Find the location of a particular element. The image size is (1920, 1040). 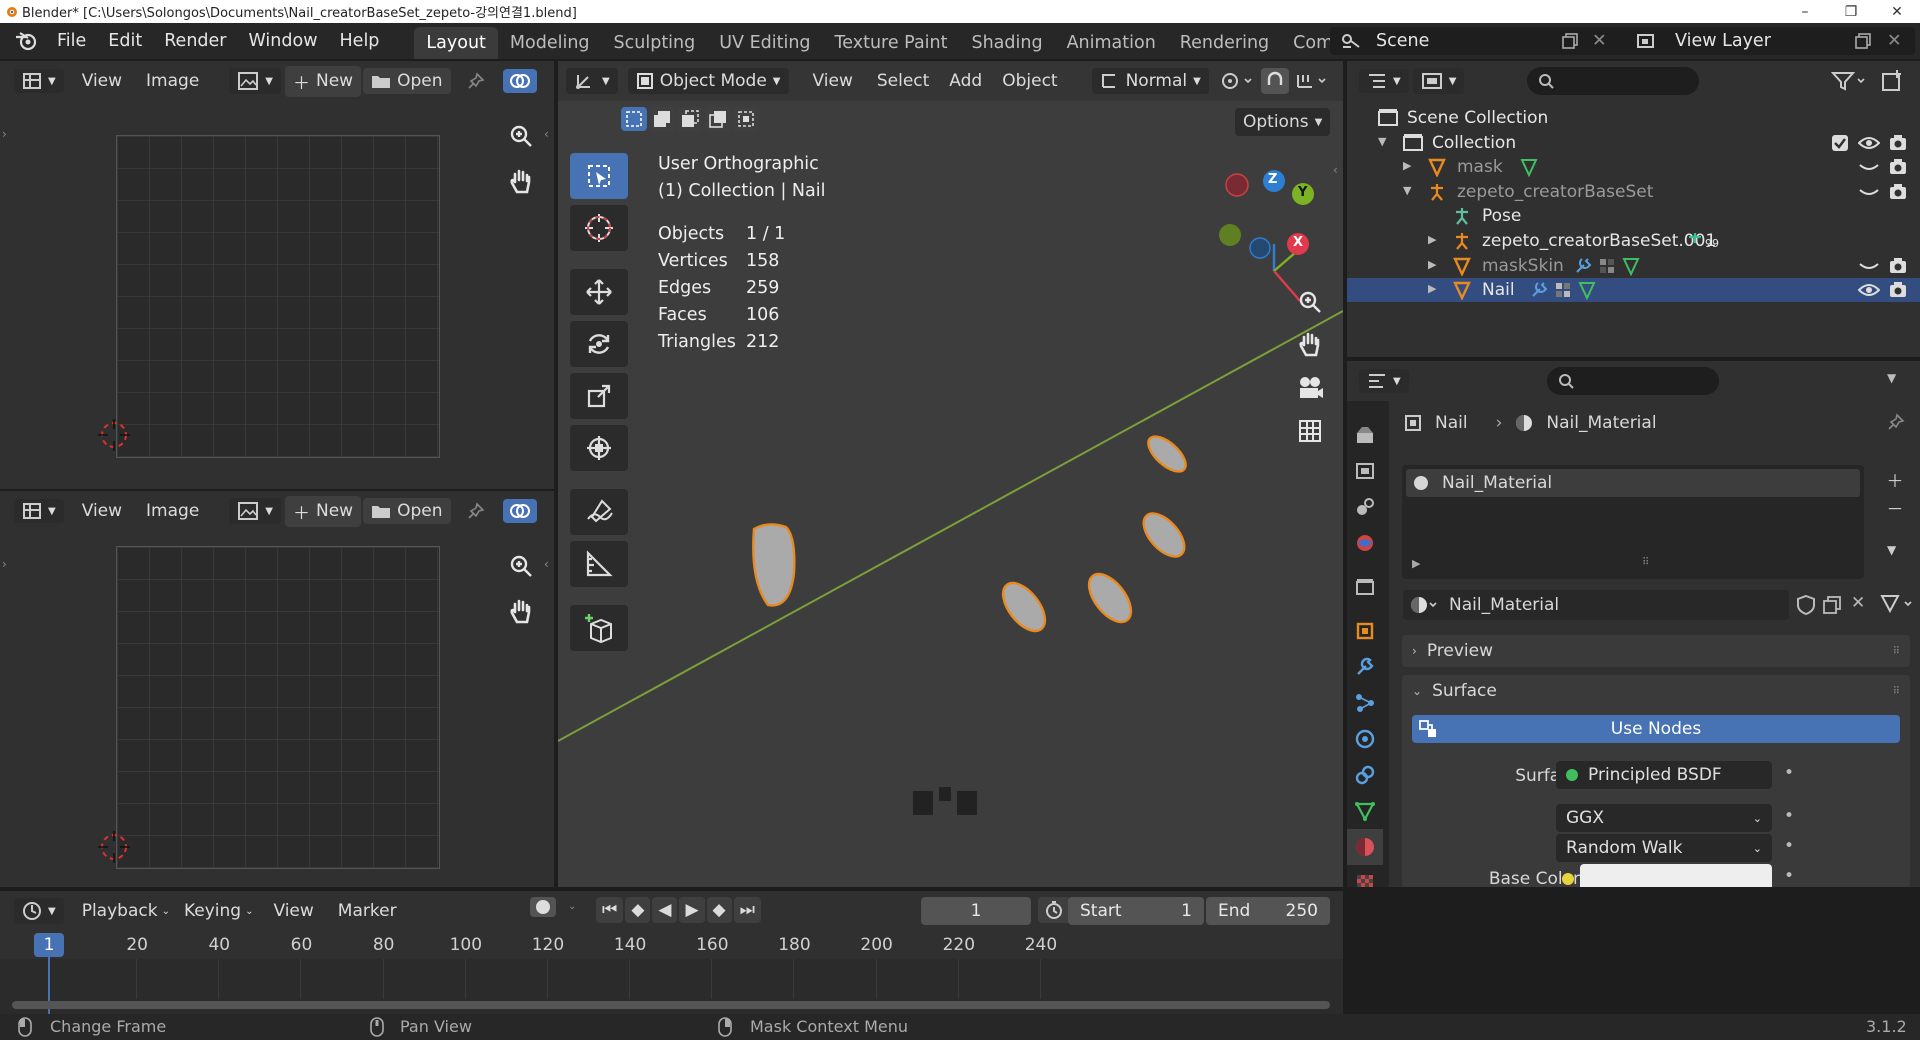

tab-rendering: Rendering is located at coordinates (1224, 43).